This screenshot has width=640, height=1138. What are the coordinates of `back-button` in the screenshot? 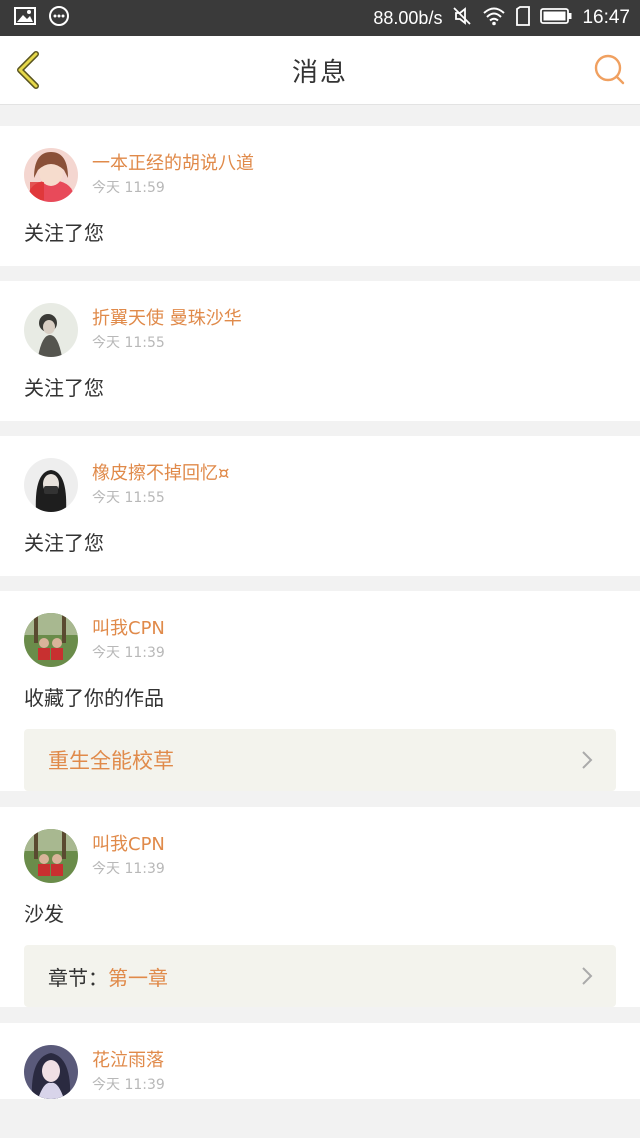 It's located at (30, 70).